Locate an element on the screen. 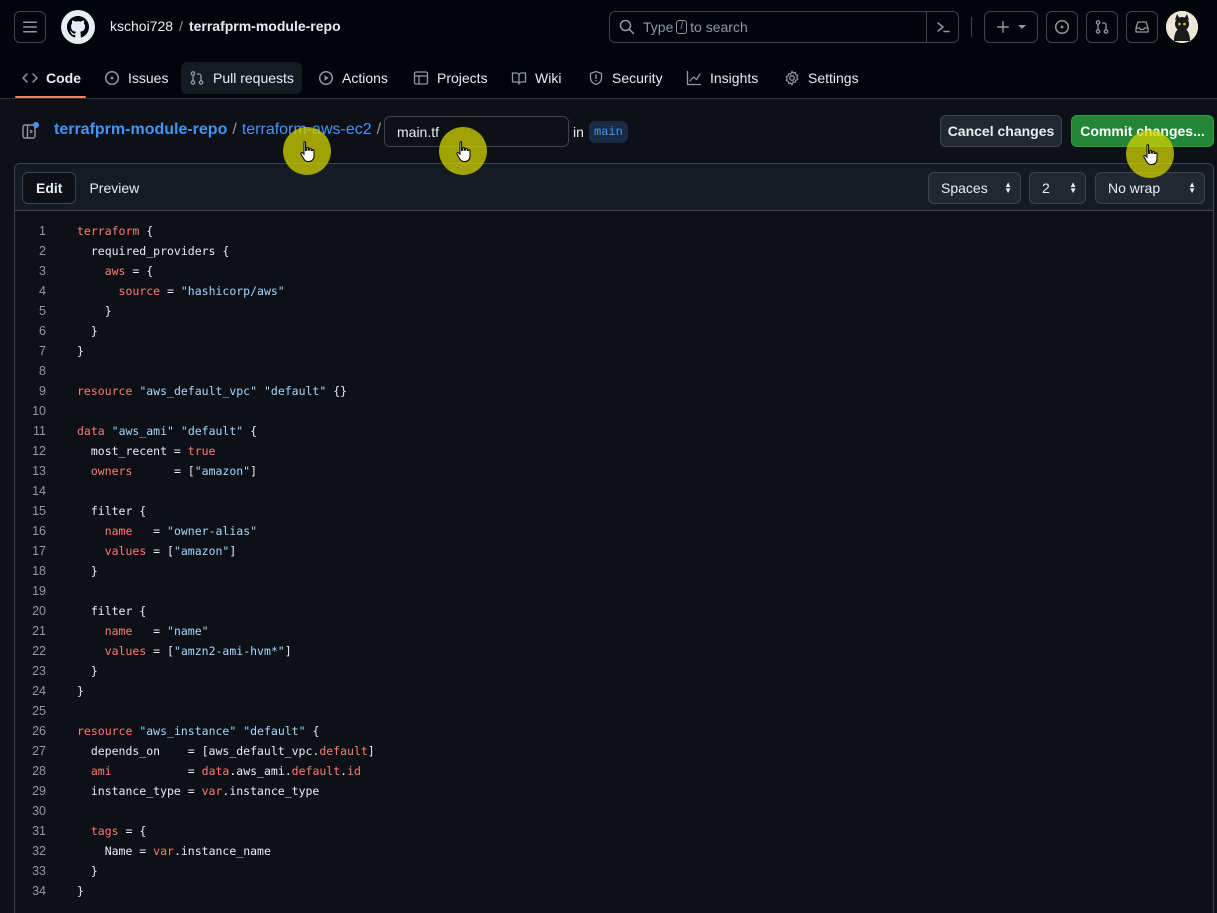  code-line: 8 is located at coordinates (614, 371).